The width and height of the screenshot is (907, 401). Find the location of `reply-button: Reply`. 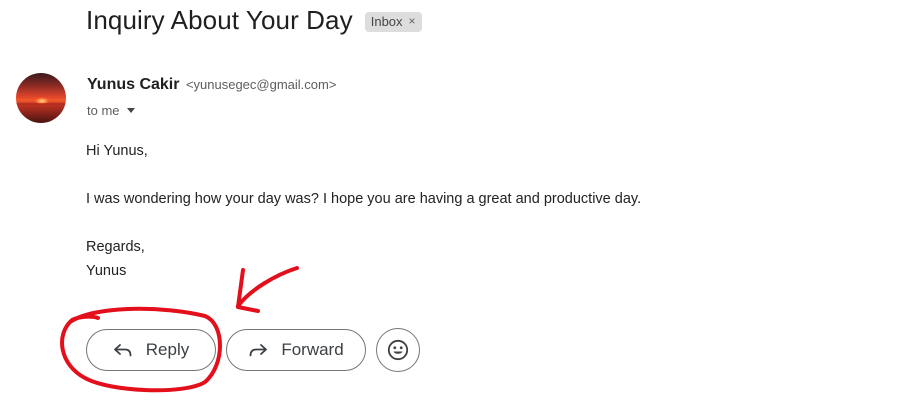

reply-button: Reply is located at coordinates (151, 350).